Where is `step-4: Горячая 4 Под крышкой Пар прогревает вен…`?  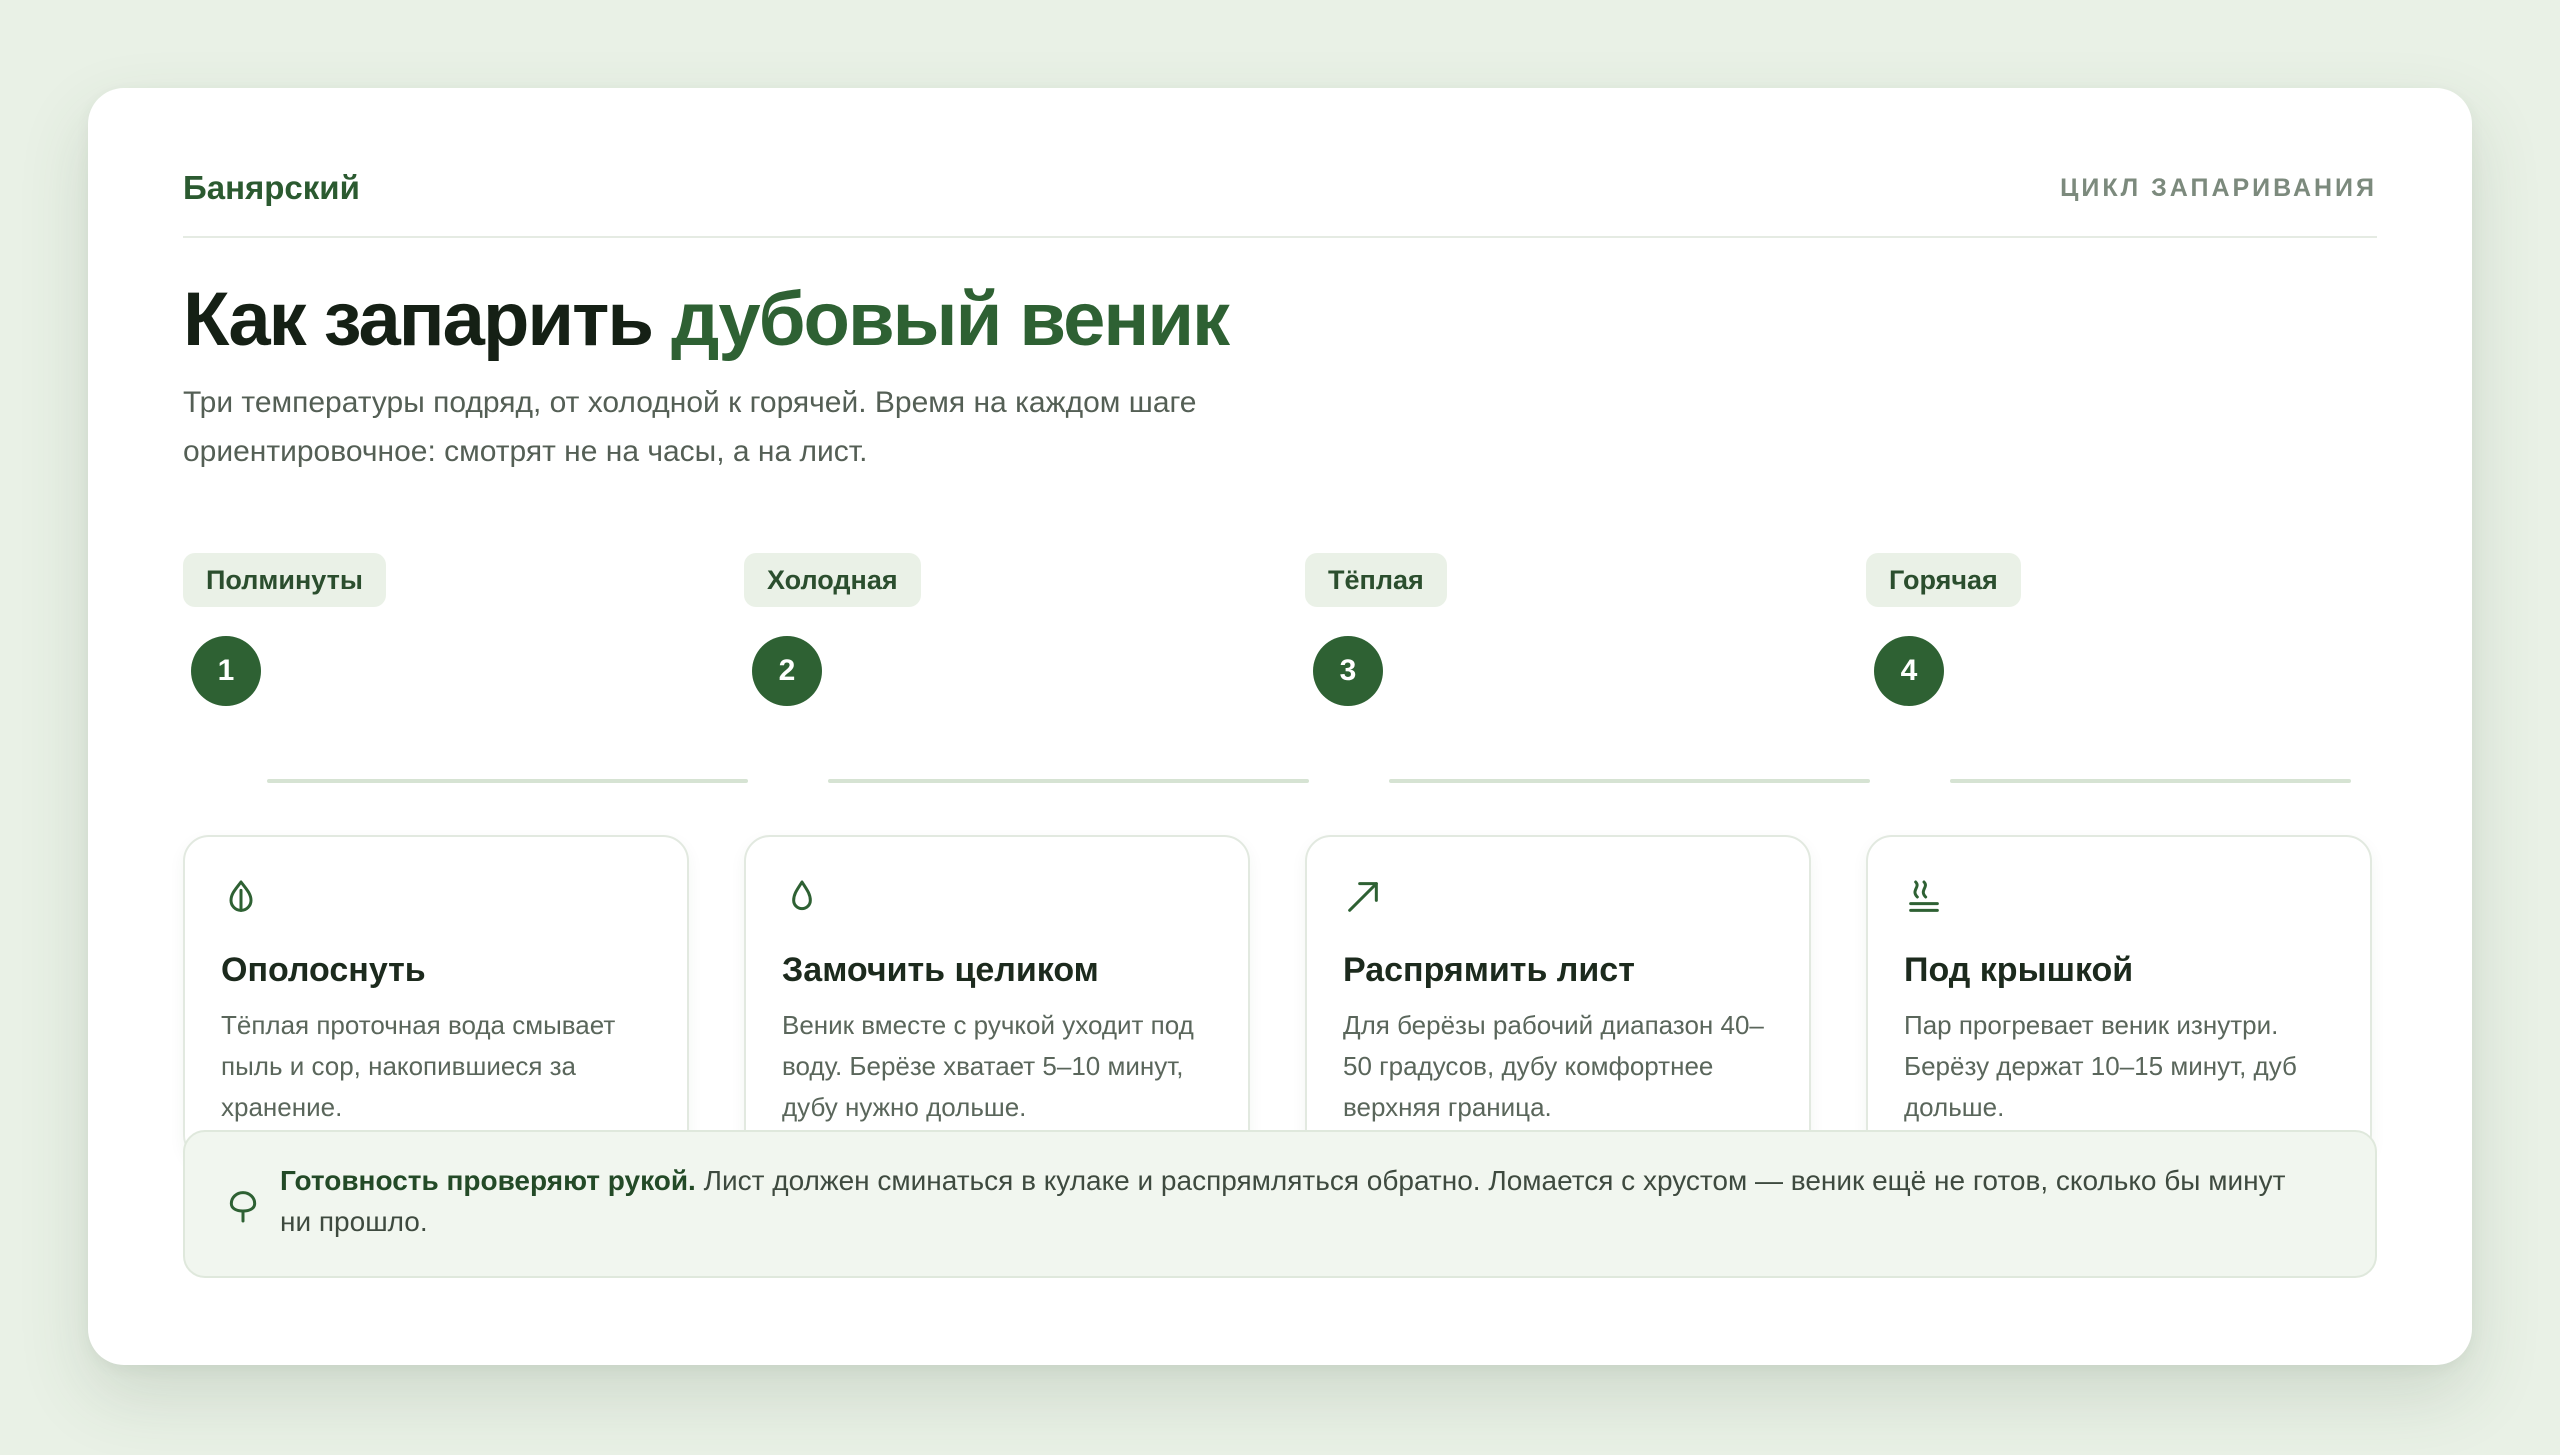
step-4: Горячая 4 Под крышкой Пар прогревает вен… is located at coordinates (2121, 857).